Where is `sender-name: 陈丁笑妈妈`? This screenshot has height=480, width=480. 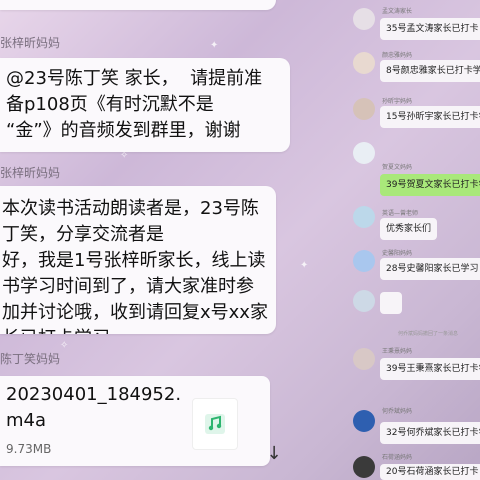 sender-name: 陈丁笑妈妈 is located at coordinates (30, 359).